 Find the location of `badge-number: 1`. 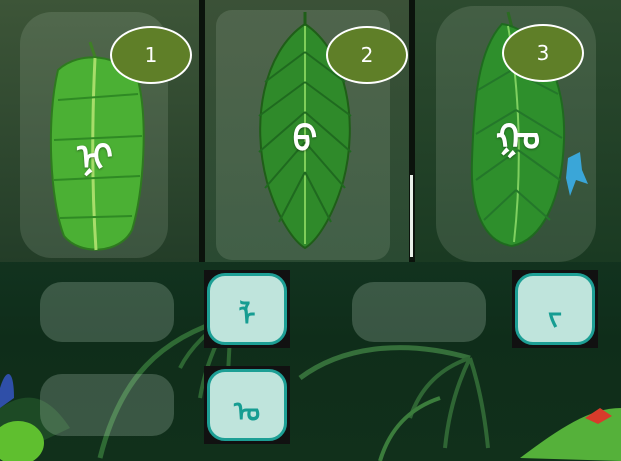

badge-number: 1 is located at coordinates (151, 55).